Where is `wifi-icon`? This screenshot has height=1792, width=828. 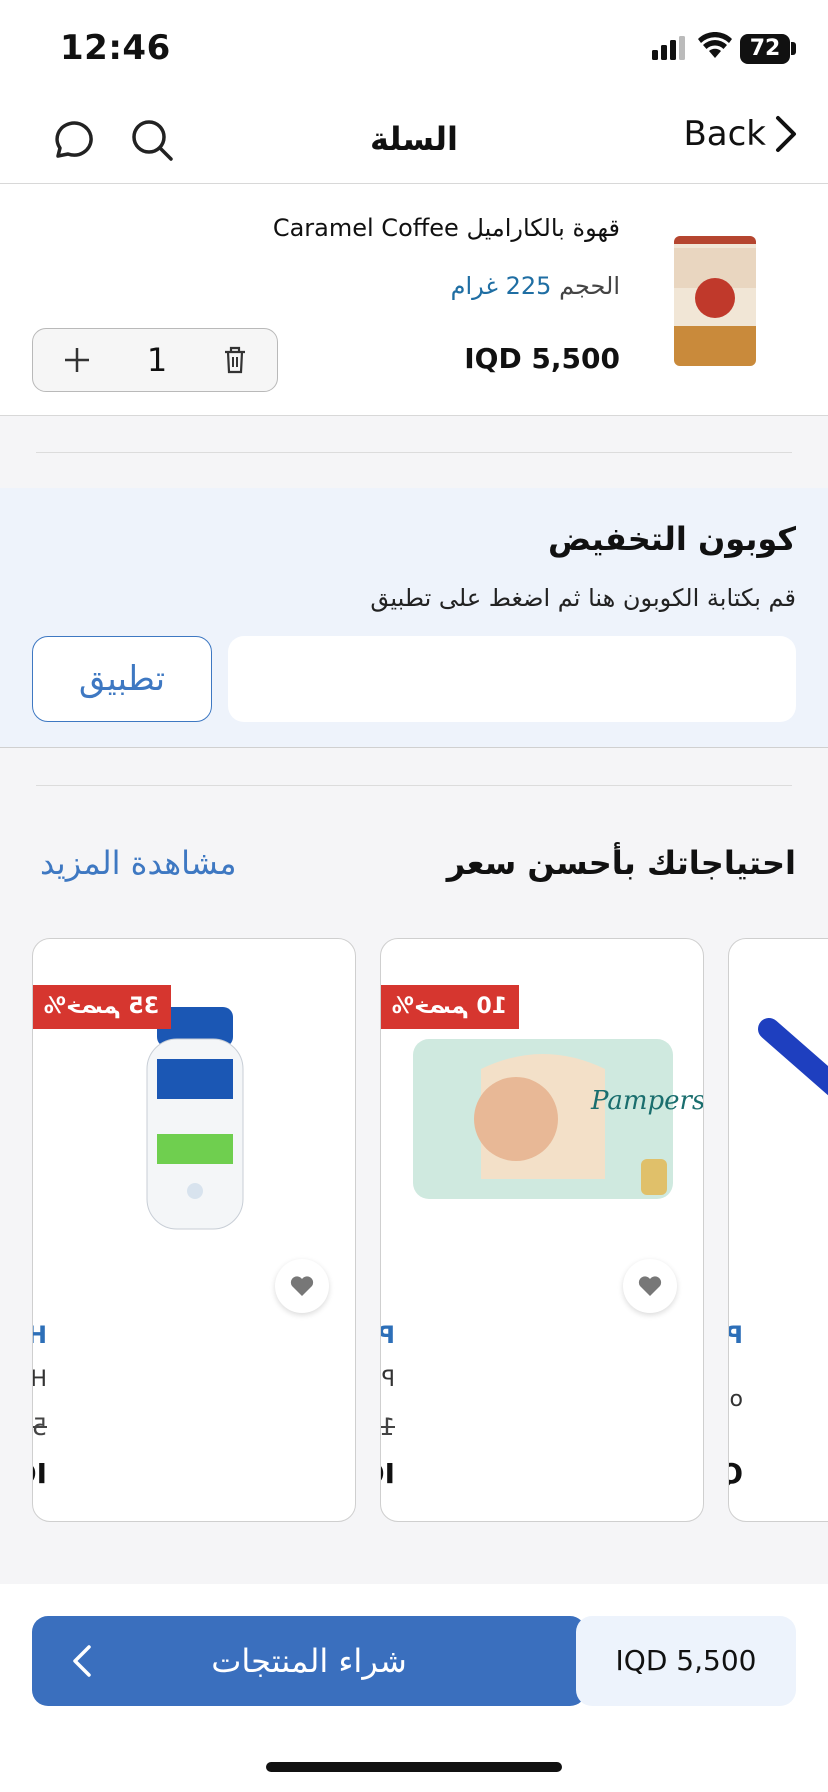 wifi-icon is located at coordinates (715, 45).